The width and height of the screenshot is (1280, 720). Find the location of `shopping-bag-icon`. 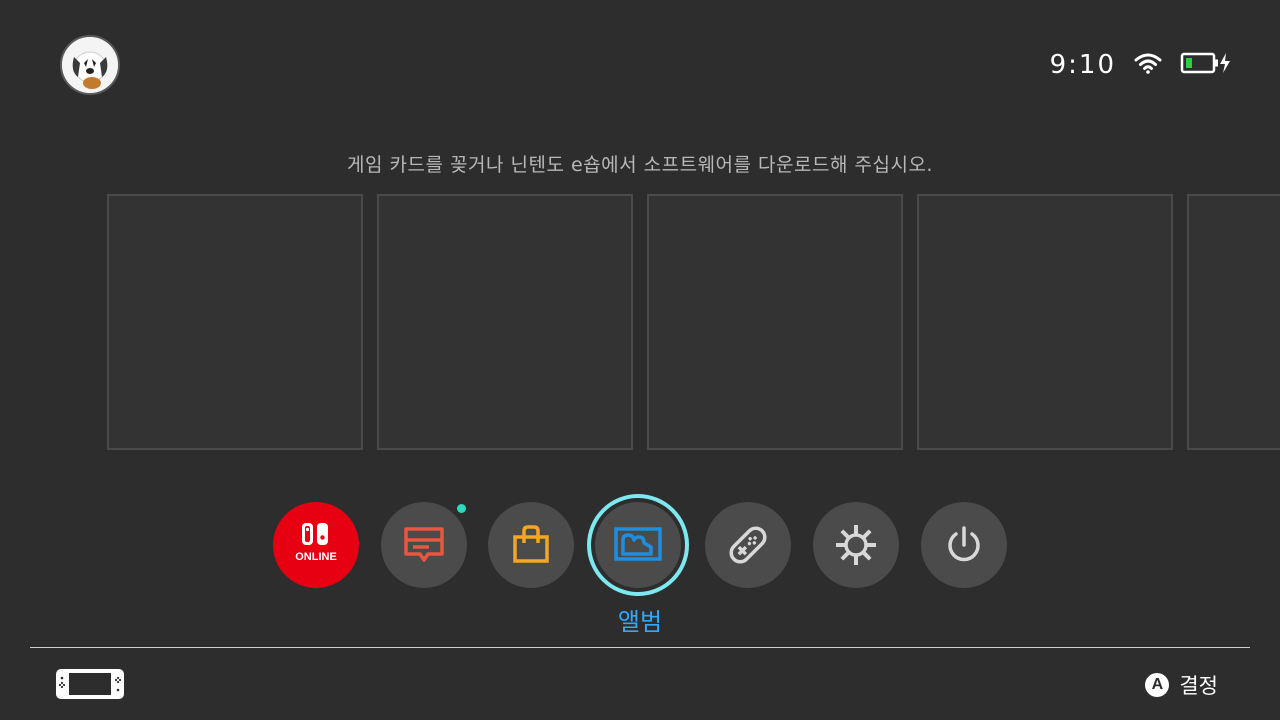

shopping-bag-icon is located at coordinates (531, 544).